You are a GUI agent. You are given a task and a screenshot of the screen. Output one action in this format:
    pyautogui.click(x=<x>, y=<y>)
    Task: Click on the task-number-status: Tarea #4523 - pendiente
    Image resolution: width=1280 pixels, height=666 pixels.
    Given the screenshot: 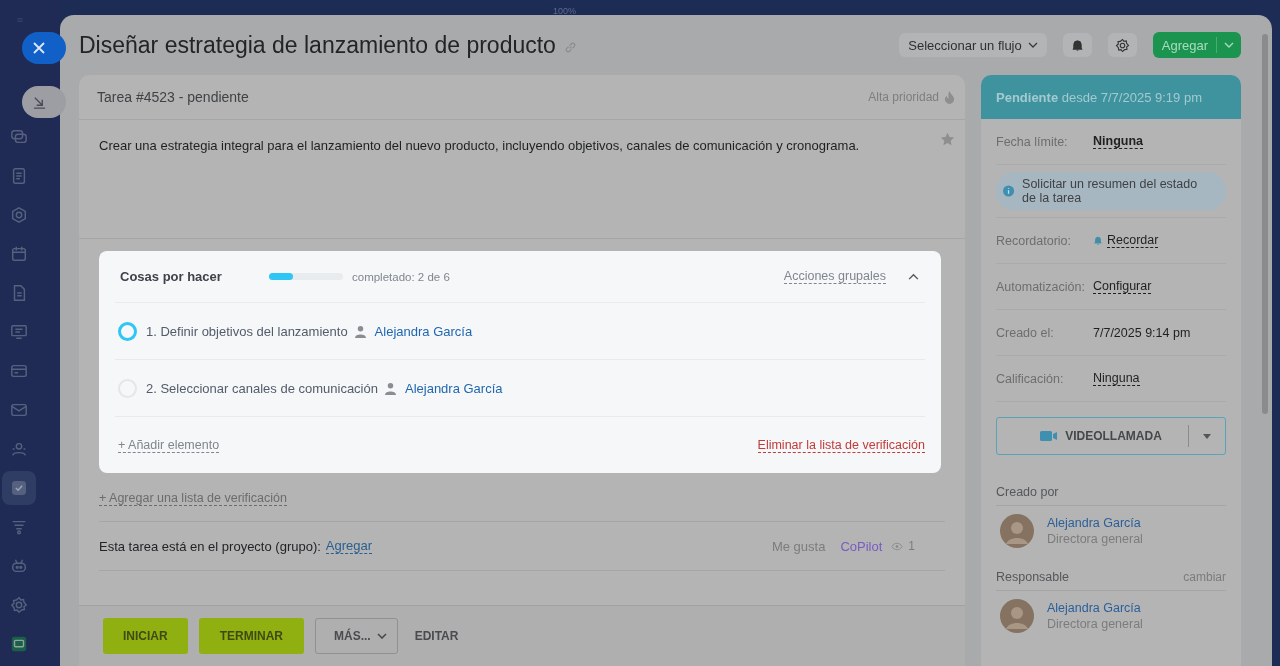 What is the action you would take?
    pyautogui.click(x=173, y=97)
    